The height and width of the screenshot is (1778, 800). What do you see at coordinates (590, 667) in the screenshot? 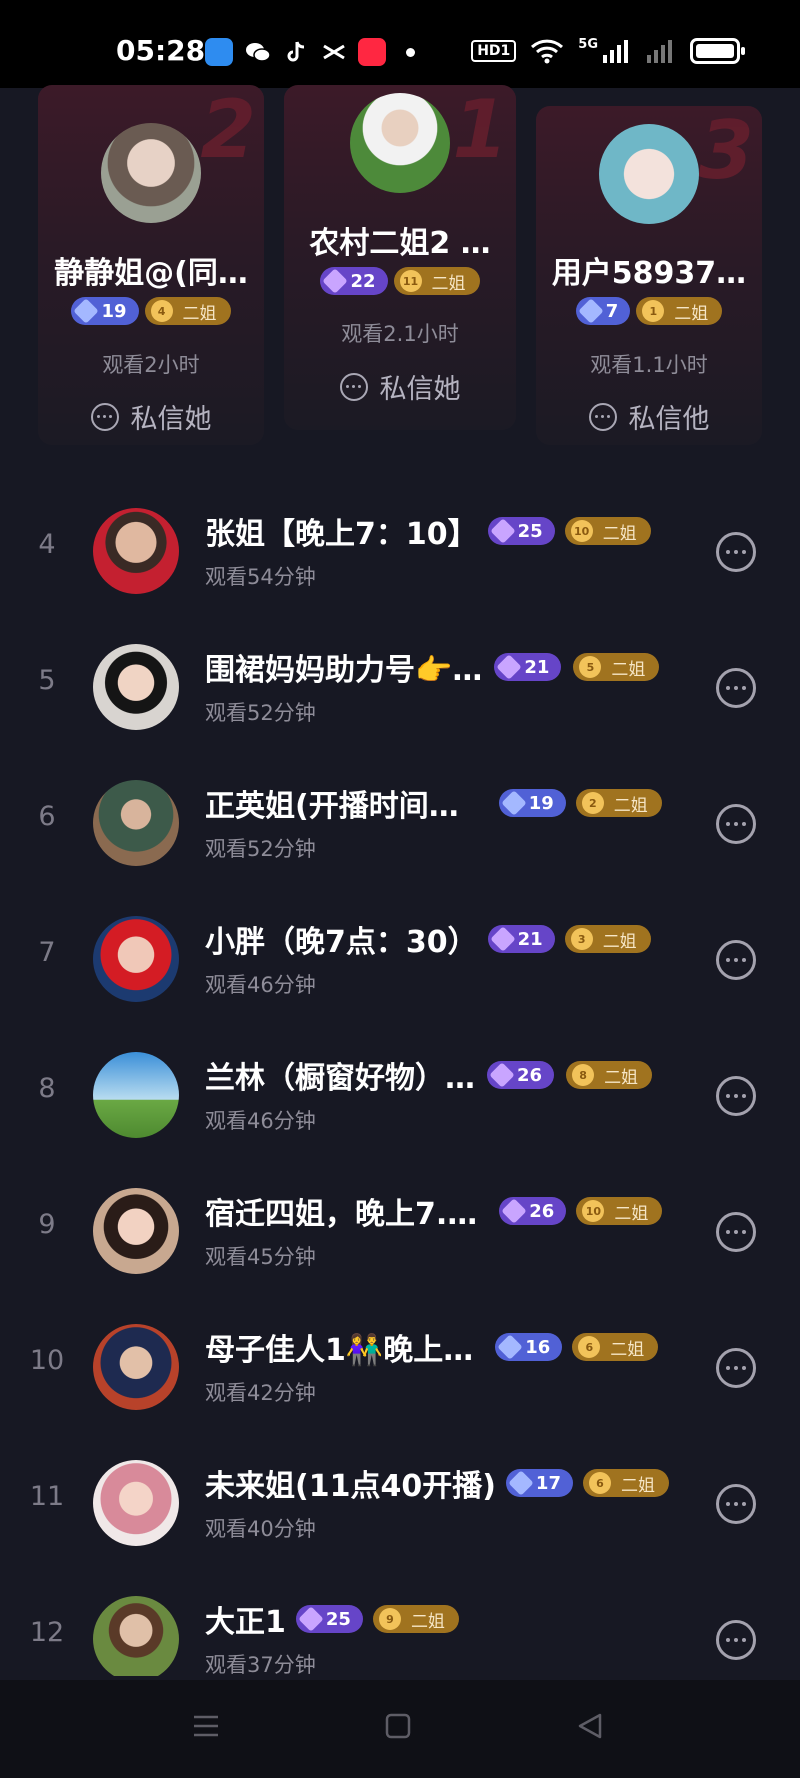
I see `heart-icon: 5` at bounding box center [590, 667].